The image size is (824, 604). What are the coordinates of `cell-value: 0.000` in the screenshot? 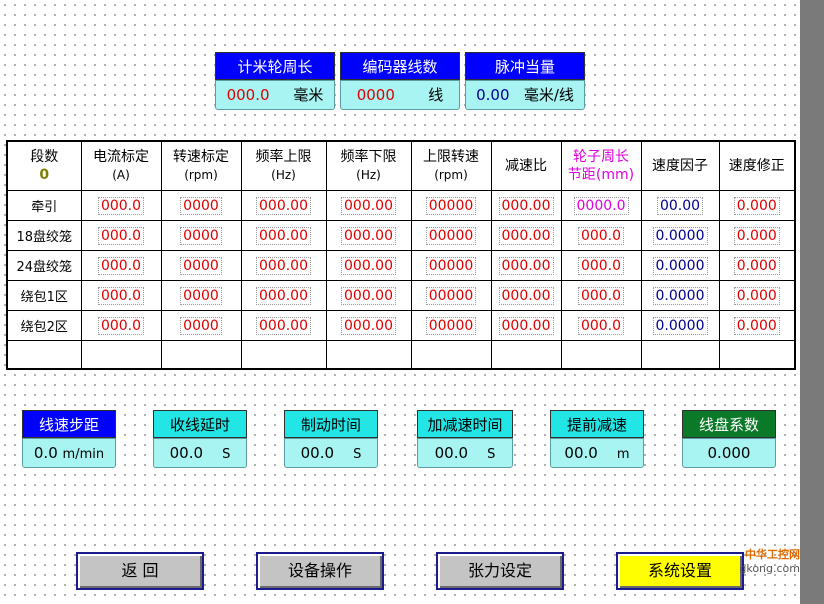 It's located at (756, 205).